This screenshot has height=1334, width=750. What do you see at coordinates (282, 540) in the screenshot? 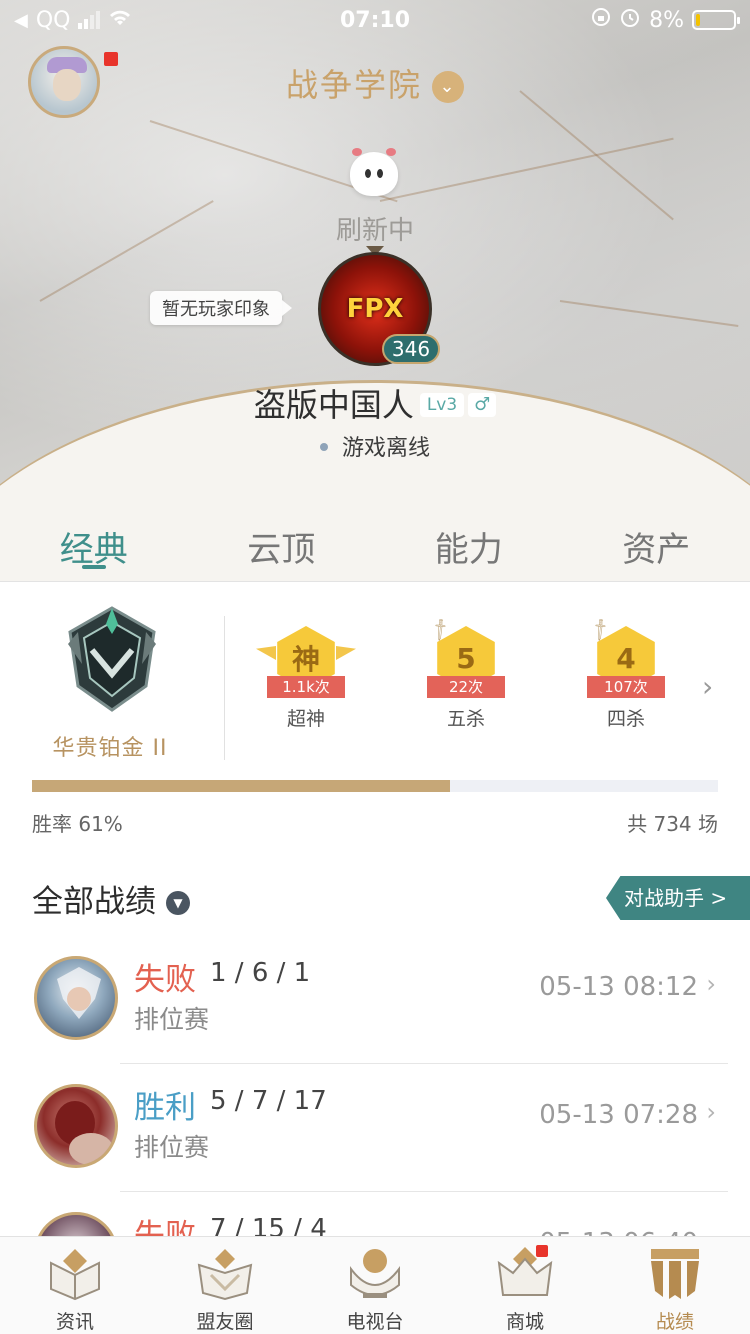
I see `tab-tft: 云顶` at bounding box center [282, 540].